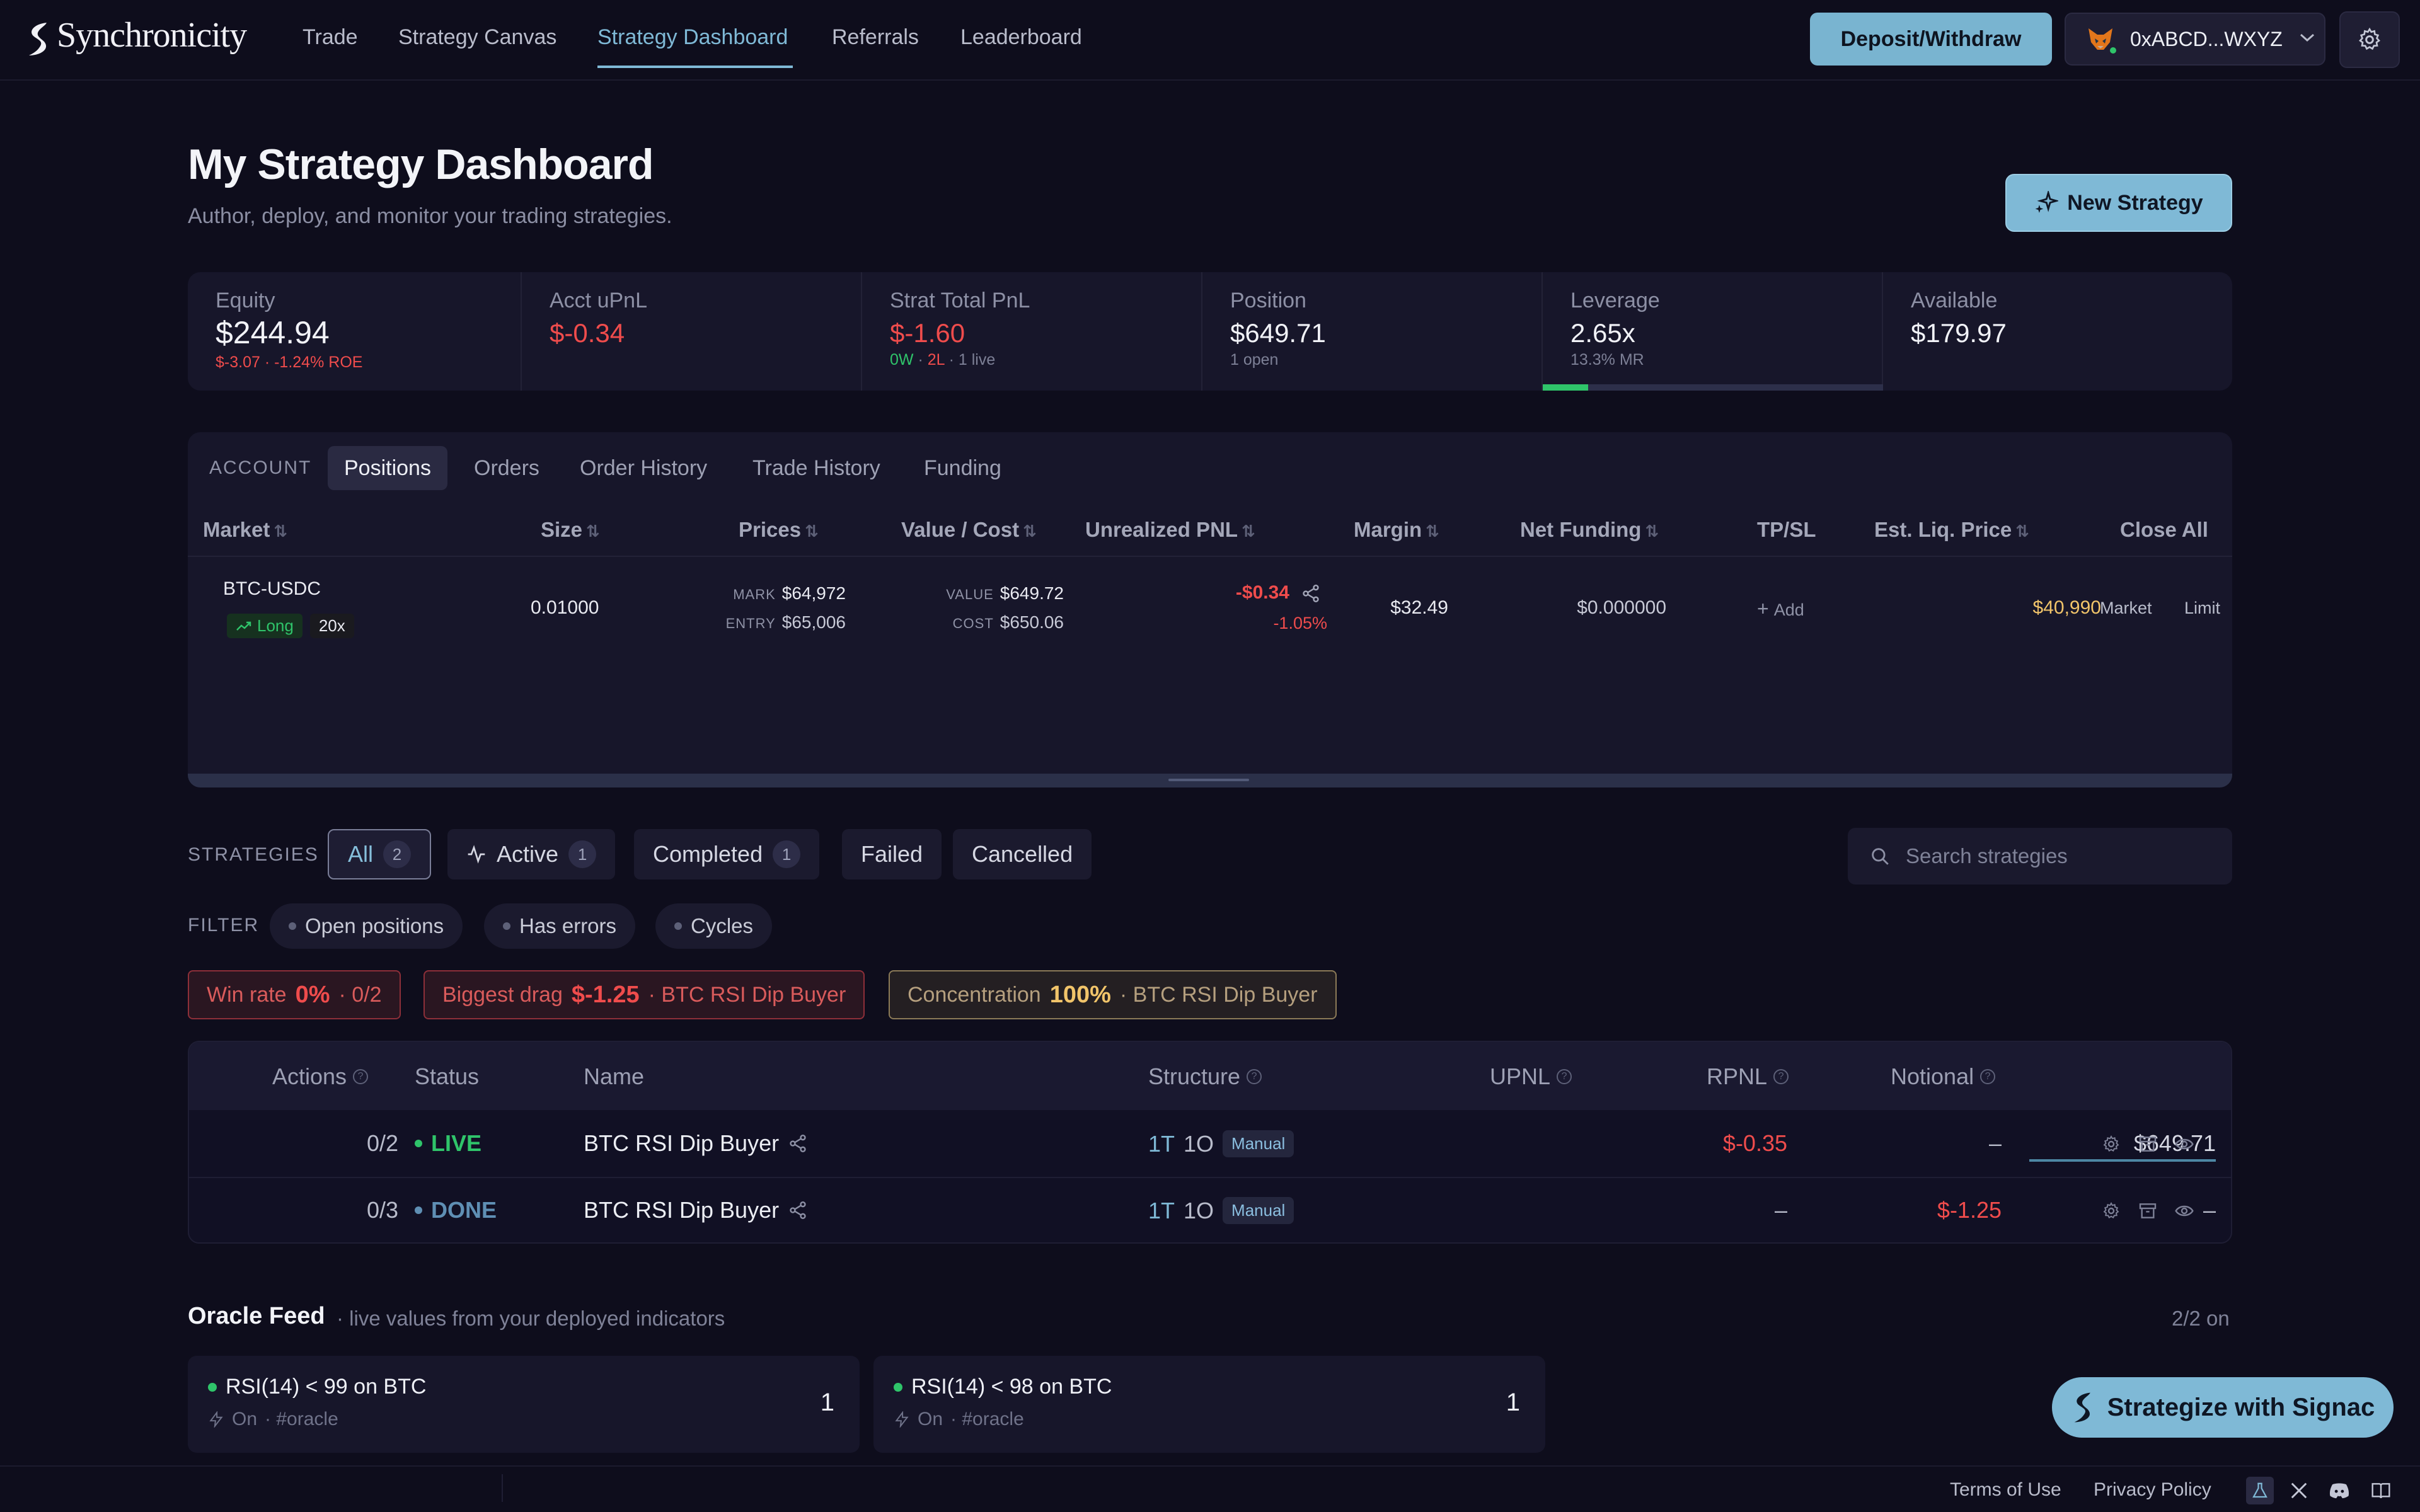 The height and width of the screenshot is (1512, 2420). What do you see at coordinates (2135, 202) in the screenshot?
I see `new-strategy-label: New Strategy` at bounding box center [2135, 202].